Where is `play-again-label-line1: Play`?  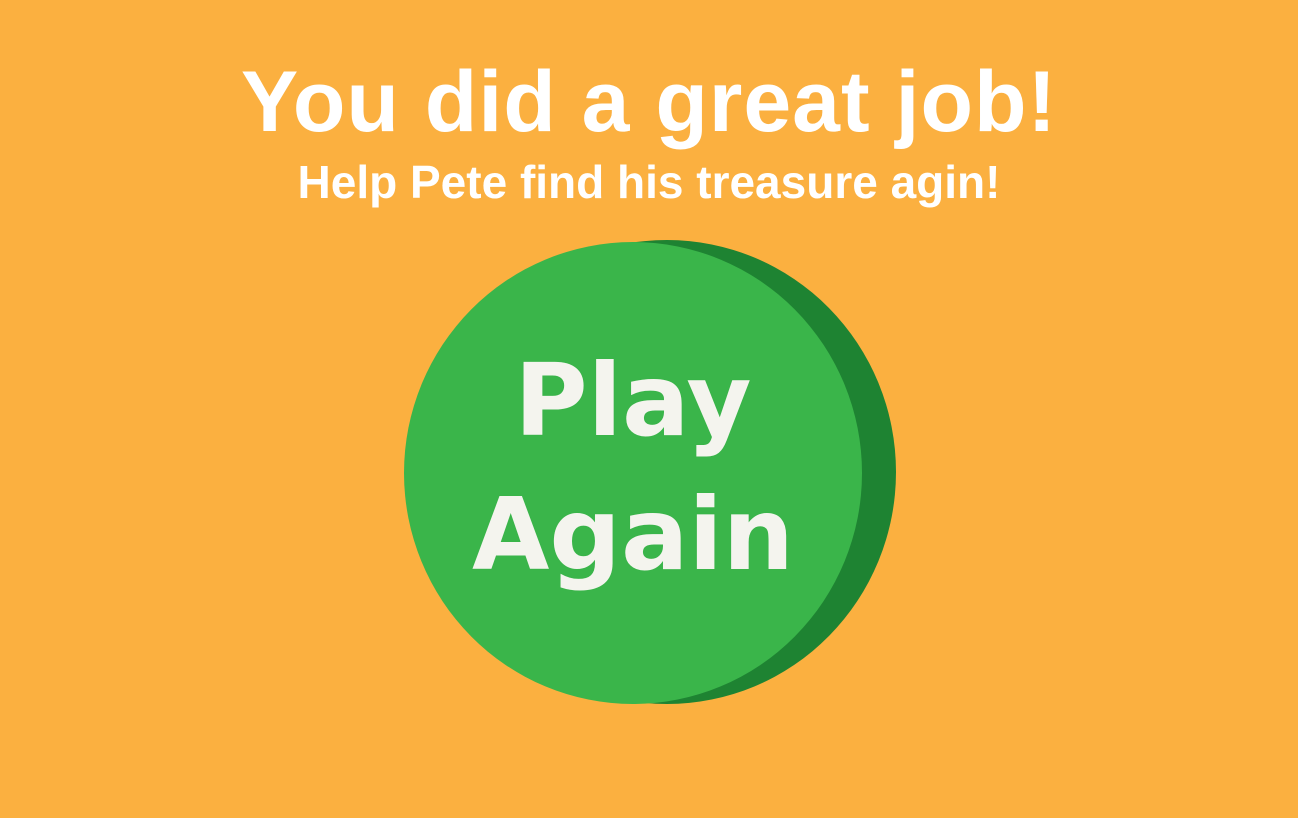 play-again-label-line1: Play is located at coordinates (633, 400).